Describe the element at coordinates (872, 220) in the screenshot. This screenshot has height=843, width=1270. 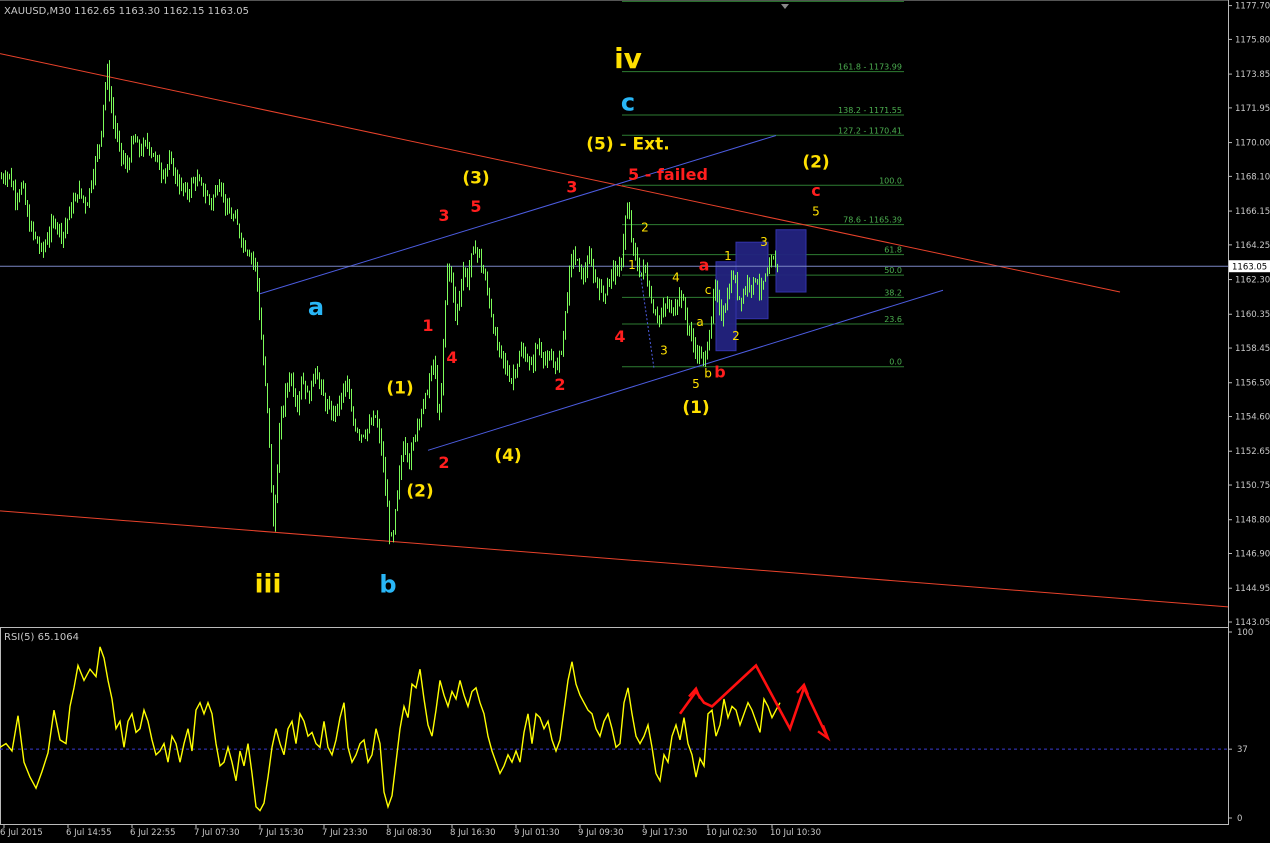
I see `fib-level-label: 78.6 - 1165.39` at that location.